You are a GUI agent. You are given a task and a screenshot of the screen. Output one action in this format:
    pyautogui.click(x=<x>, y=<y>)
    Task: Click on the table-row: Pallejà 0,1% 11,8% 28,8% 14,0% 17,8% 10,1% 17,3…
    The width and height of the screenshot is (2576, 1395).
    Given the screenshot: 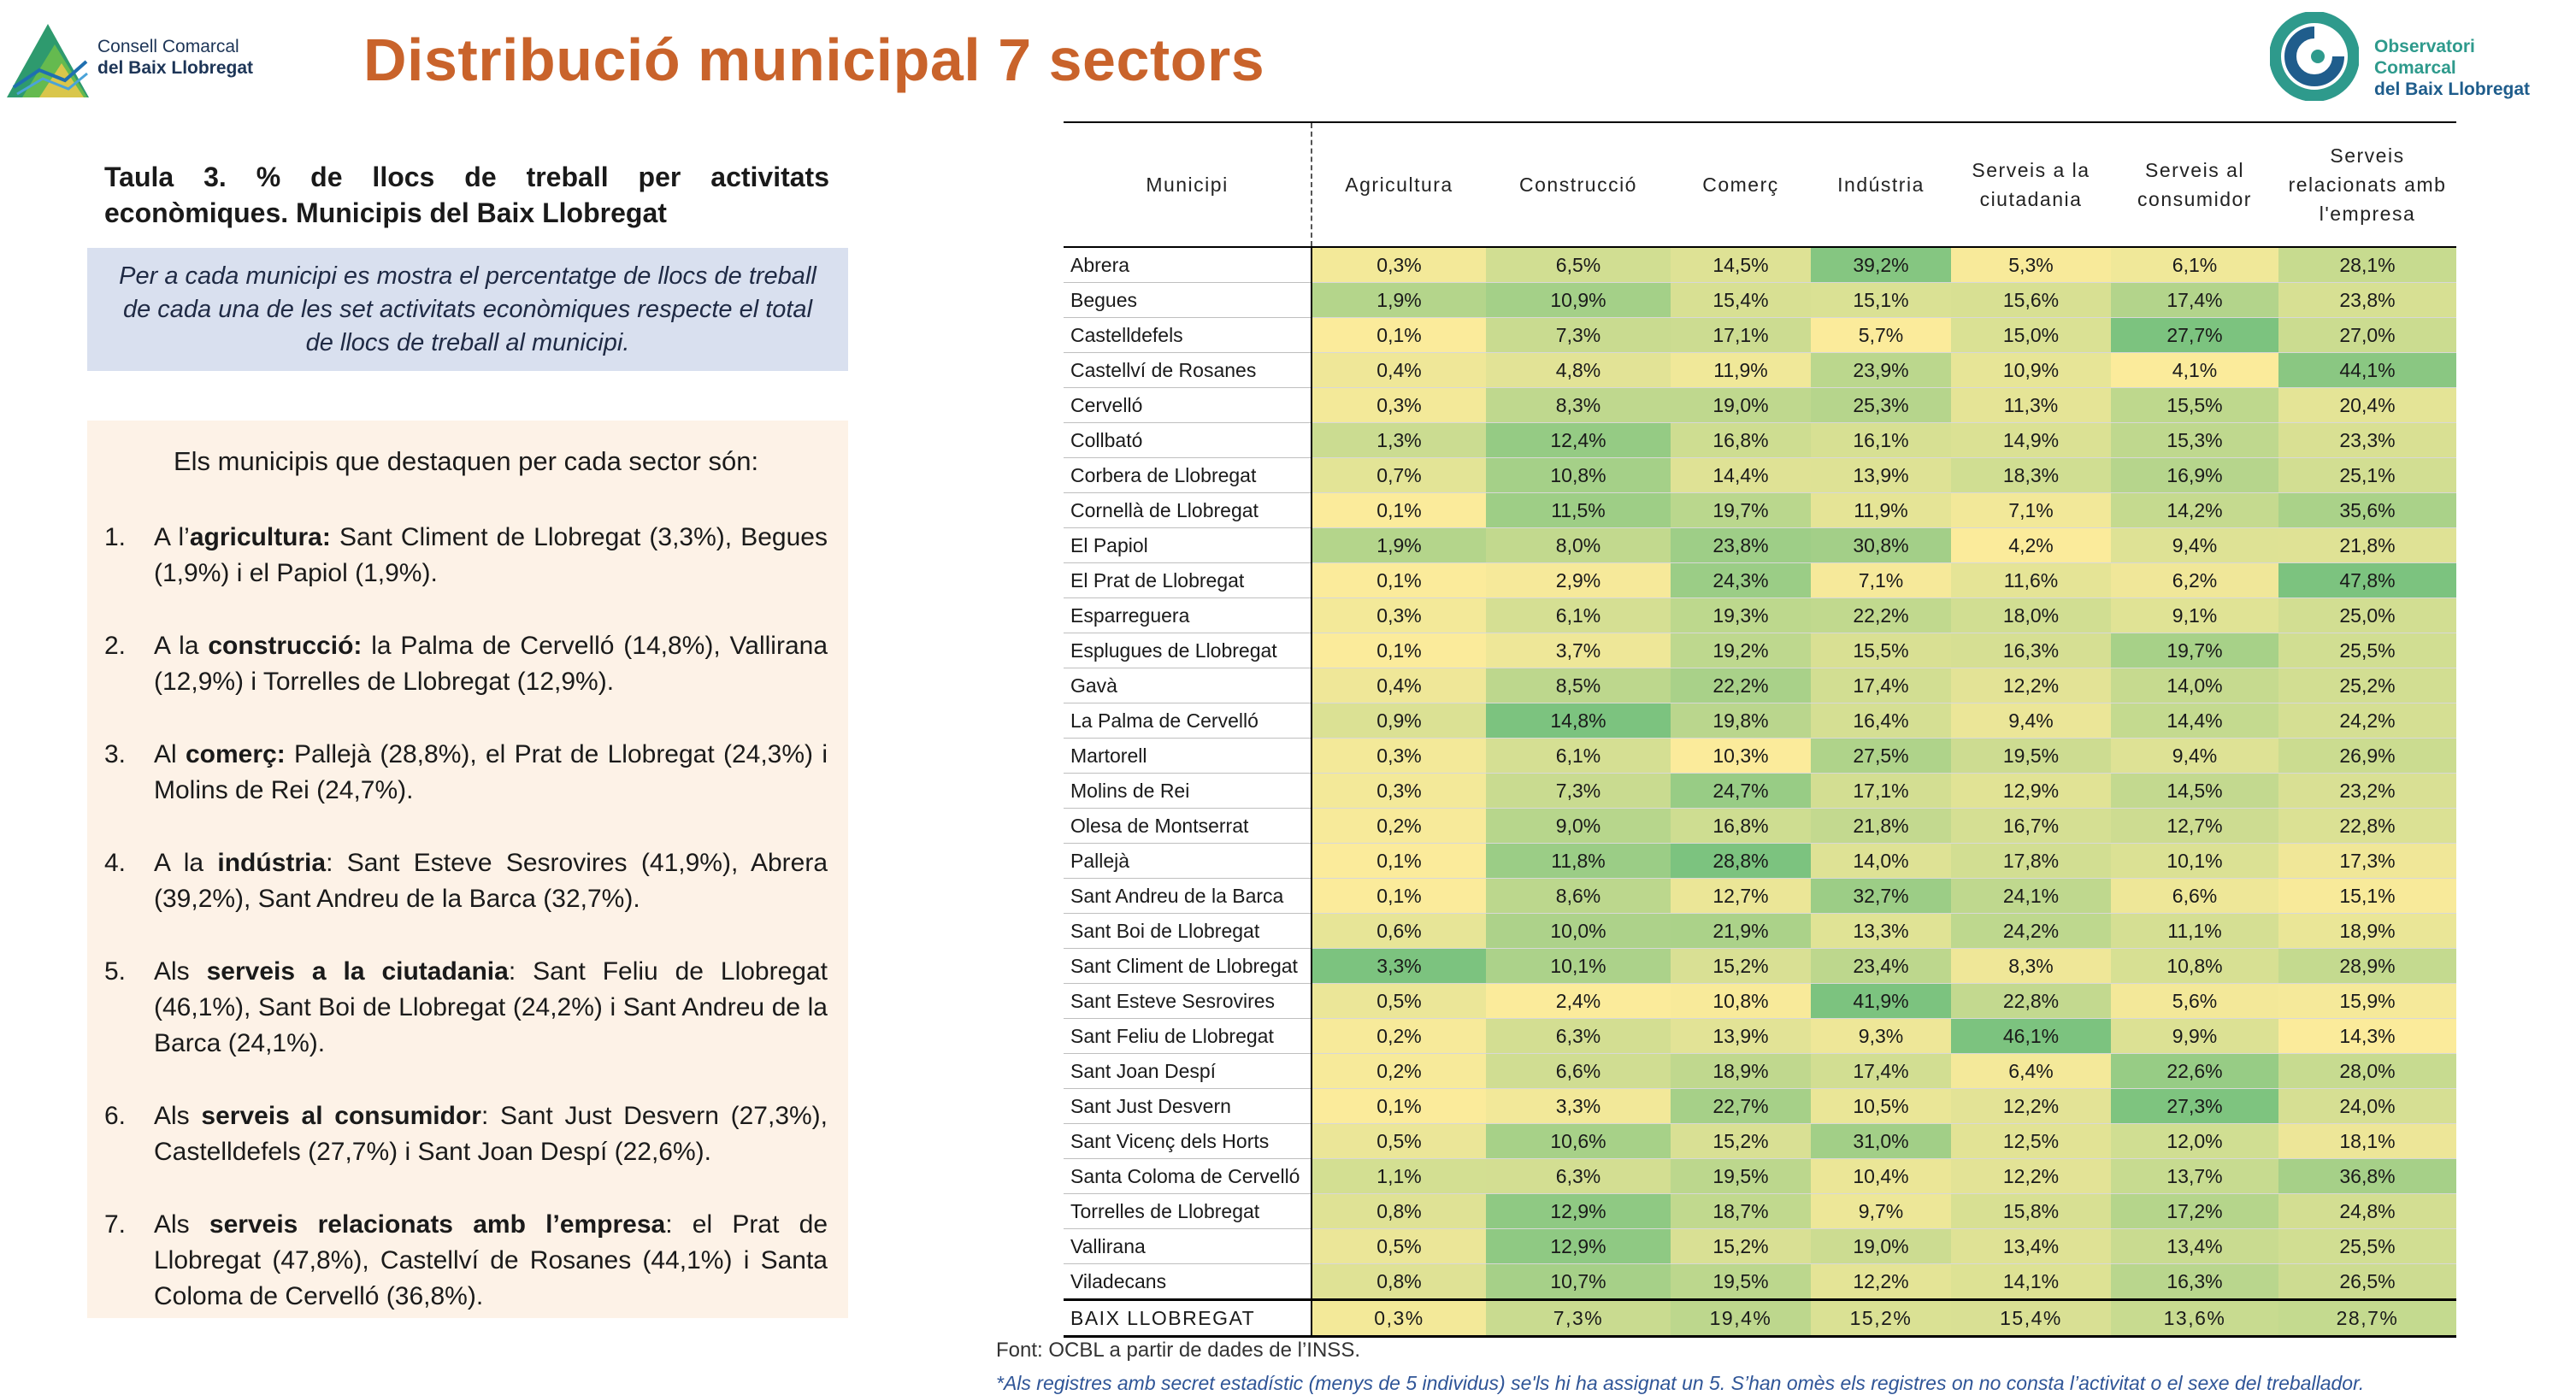 What is the action you would take?
    pyautogui.click(x=1760, y=861)
    